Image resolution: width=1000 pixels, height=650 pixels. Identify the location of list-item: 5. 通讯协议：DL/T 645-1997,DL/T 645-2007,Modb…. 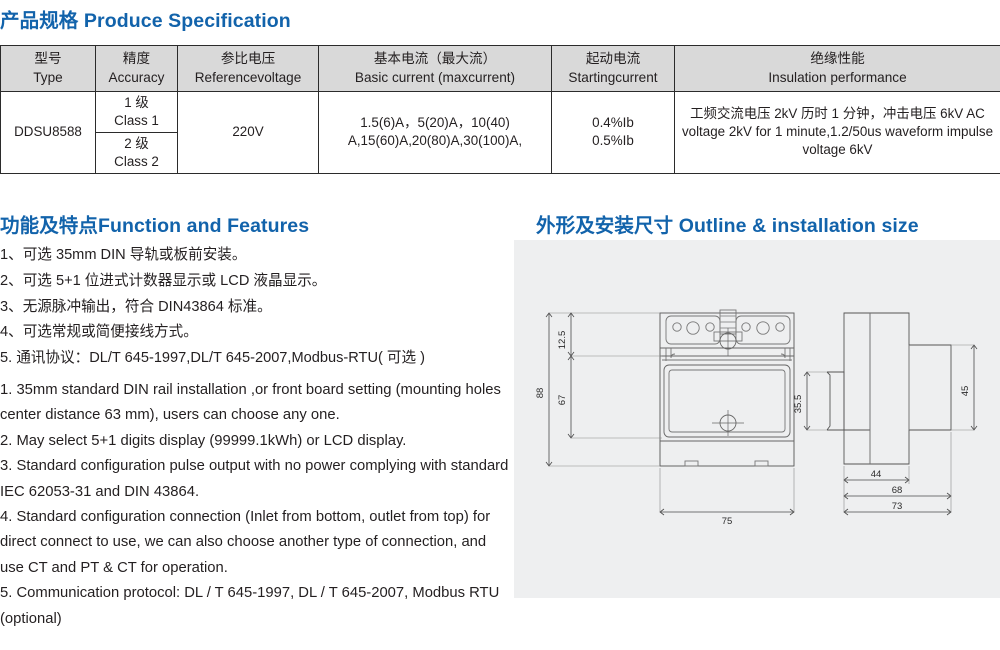
(213, 358).